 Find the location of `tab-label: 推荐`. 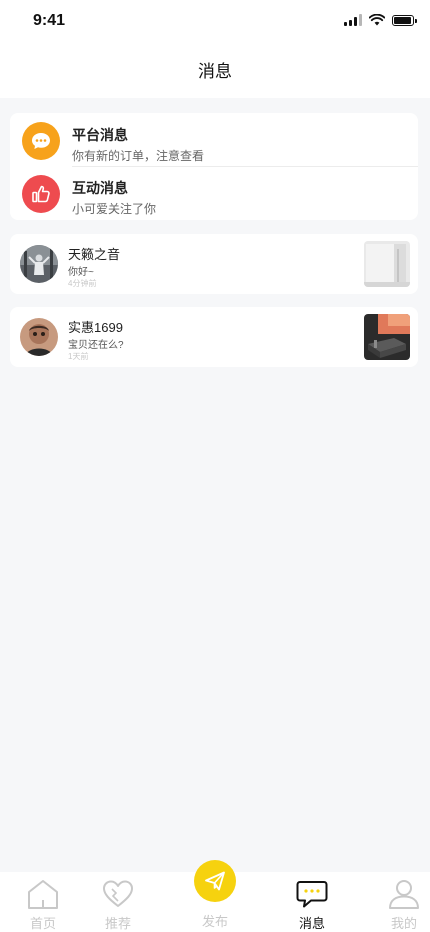

tab-label: 推荐 is located at coordinates (117, 923).